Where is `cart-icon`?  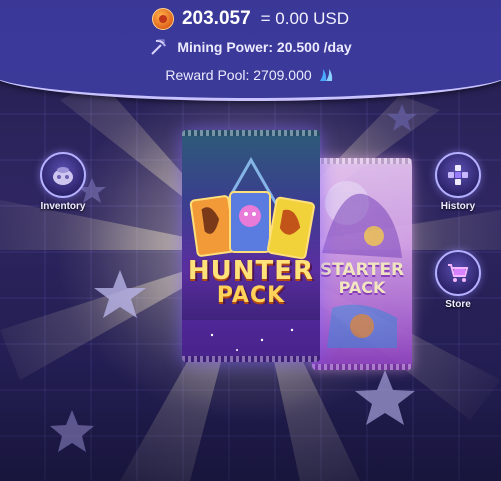 cart-icon is located at coordinates (458, 273).